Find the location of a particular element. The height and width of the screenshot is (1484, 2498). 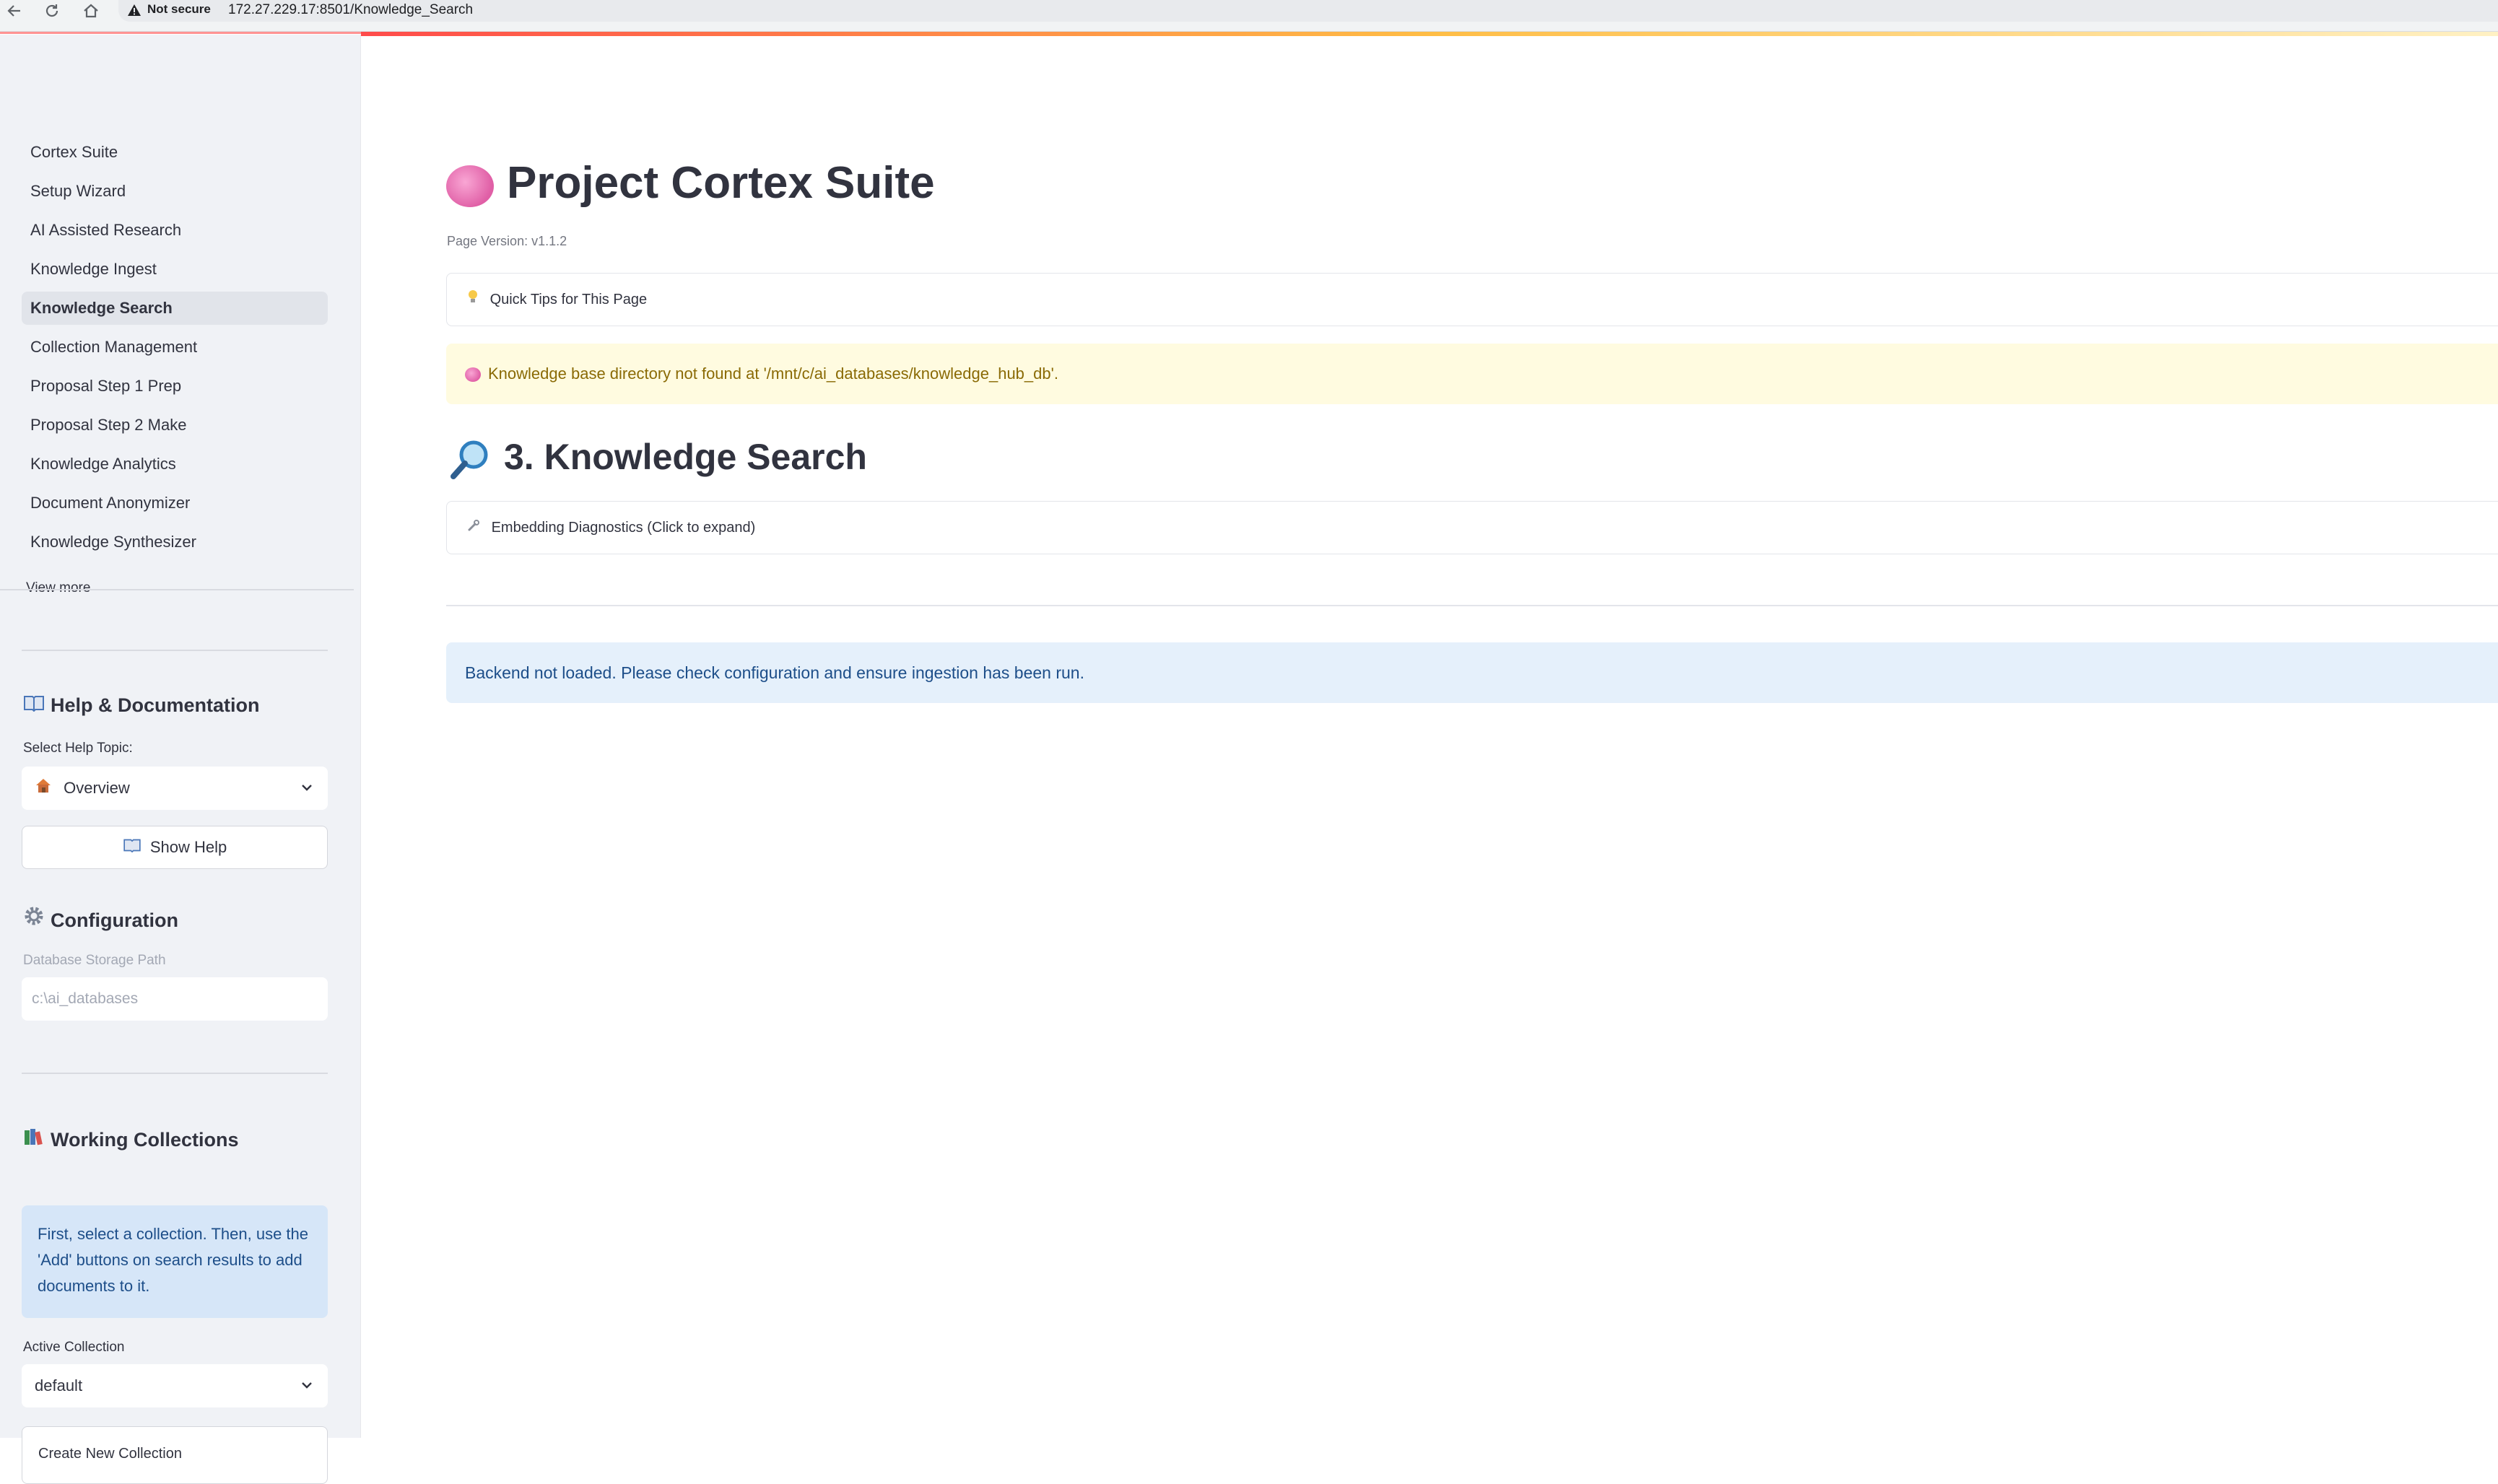

magnifier-icon is located at coordinates (470, 458).